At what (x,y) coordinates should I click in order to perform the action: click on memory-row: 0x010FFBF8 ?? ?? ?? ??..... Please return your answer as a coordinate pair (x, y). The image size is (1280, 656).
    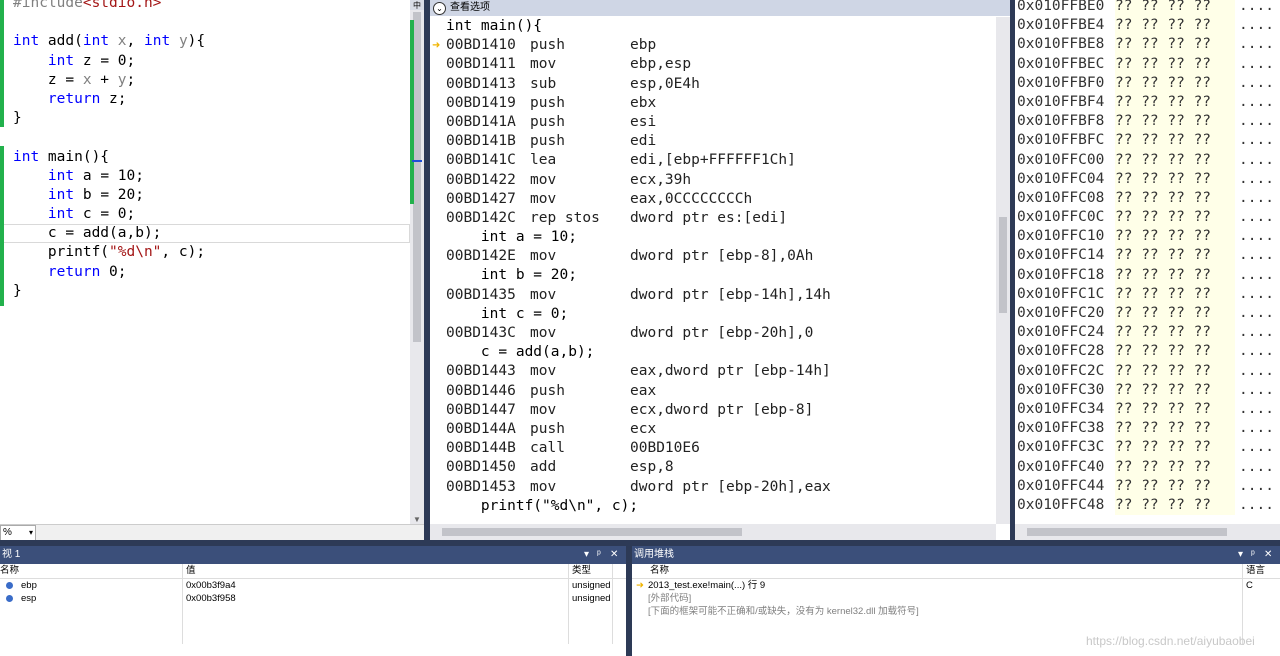
    Looking at the image, I should click on (1147, 122).